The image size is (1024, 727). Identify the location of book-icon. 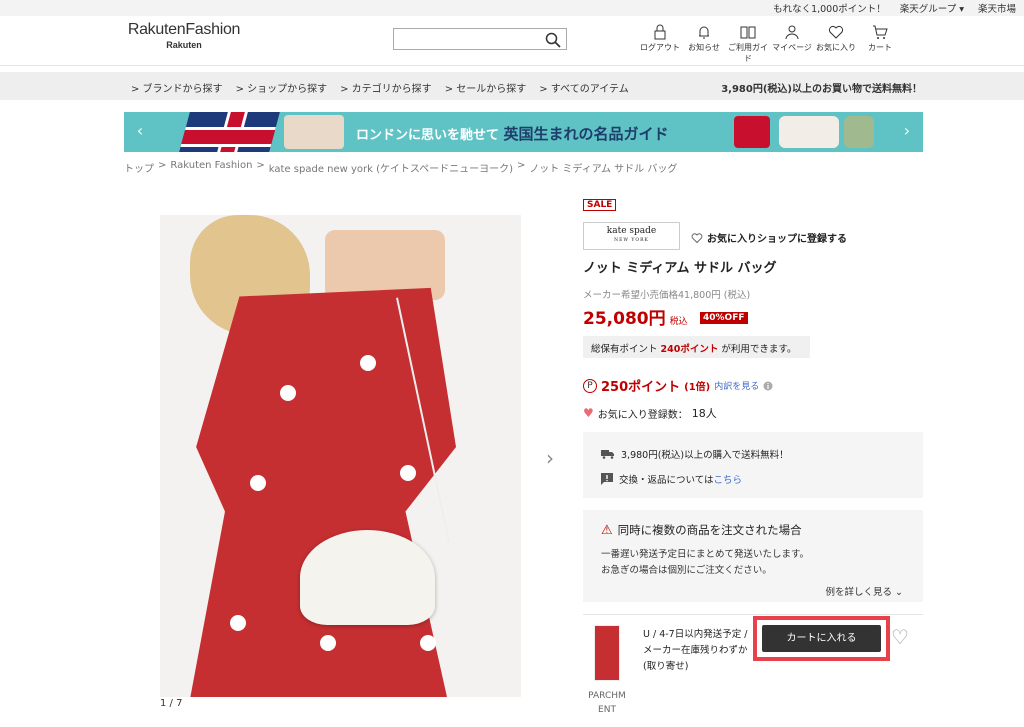
(748, 32).